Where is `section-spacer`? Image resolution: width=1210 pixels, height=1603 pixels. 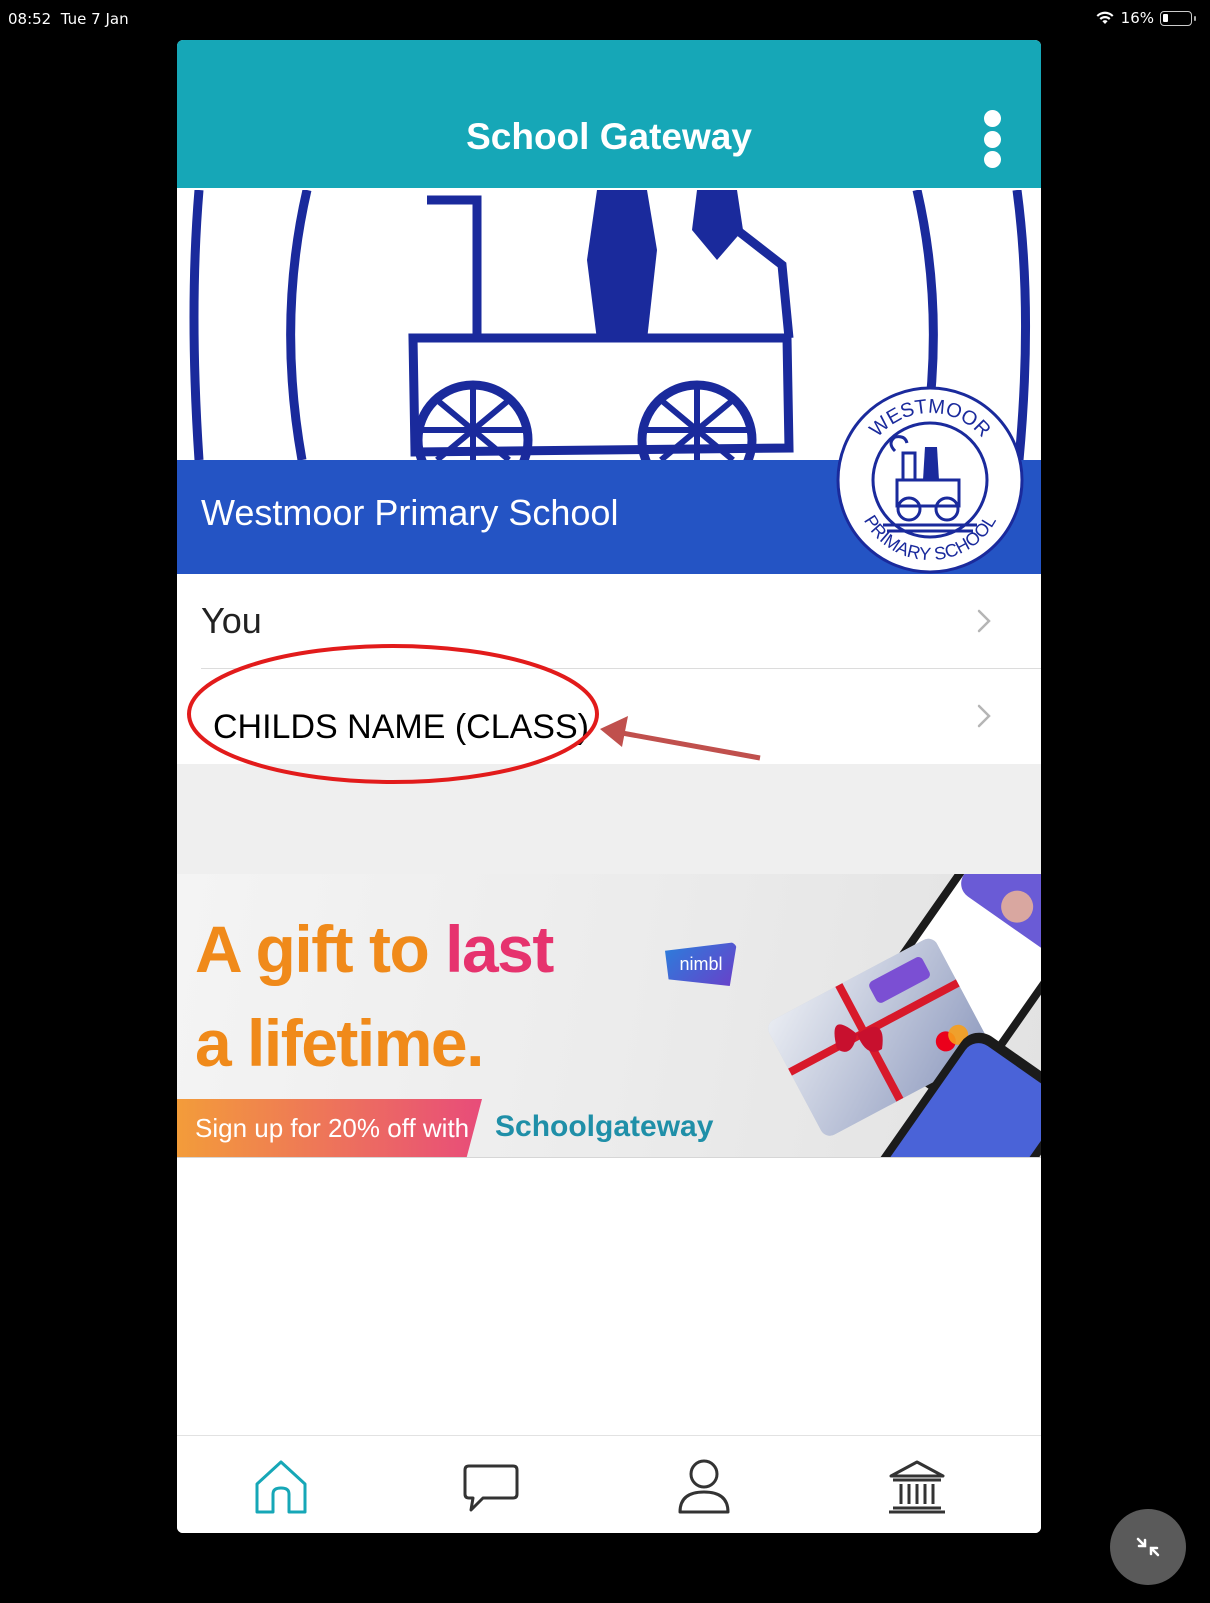 section-spacer is located at coordinates (609, 819).